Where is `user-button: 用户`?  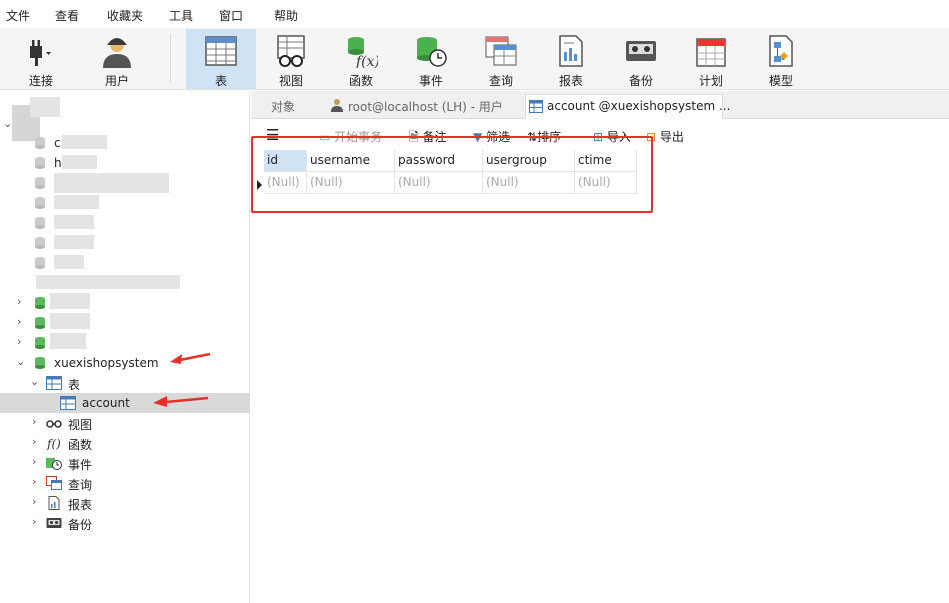
user-button: 用户 is located at coordinates (117, 59).